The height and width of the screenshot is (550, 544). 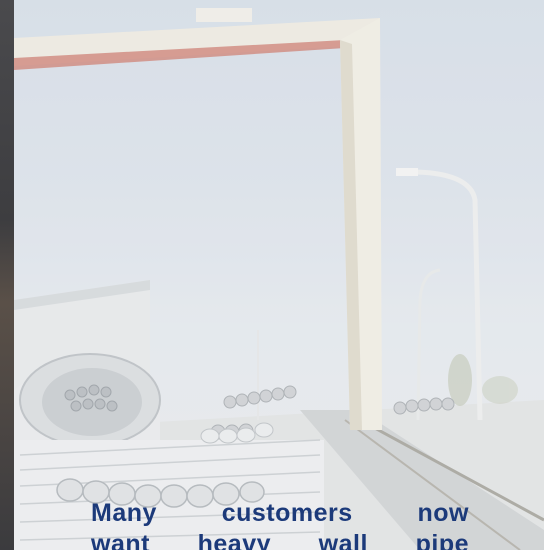 I want to click on caption-line-1: Many customers now, so click(x=280, y=513).